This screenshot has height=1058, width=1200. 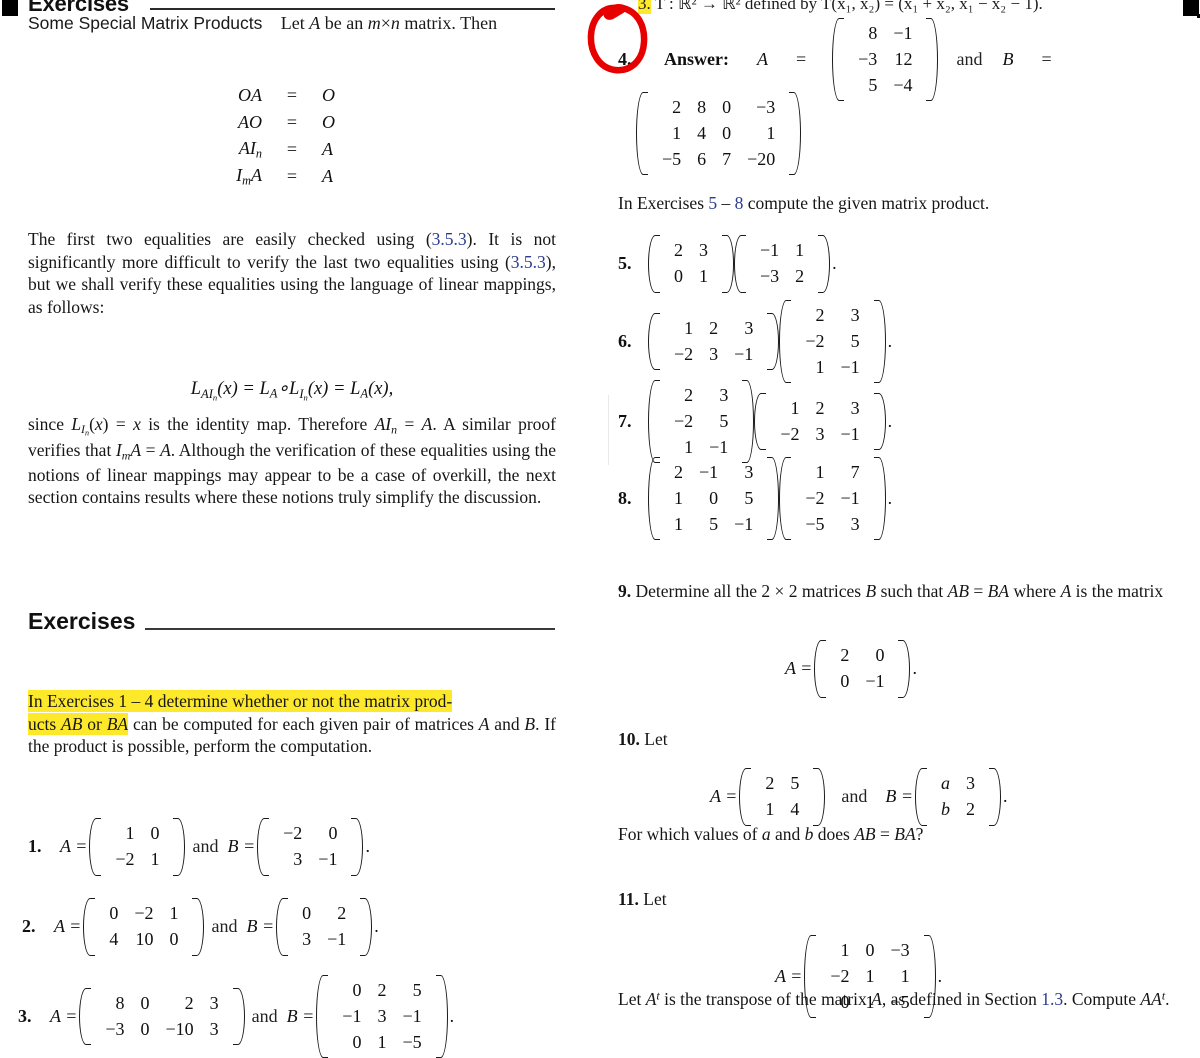 I want to click on exercises-heading: Exercises, so click(x=81, y=621).